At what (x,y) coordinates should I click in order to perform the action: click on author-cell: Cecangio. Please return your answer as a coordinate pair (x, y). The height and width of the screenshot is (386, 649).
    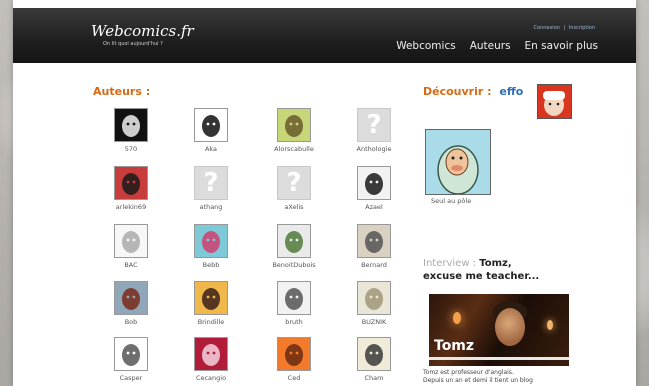
    Looking at the image, I should click on (211, 359).